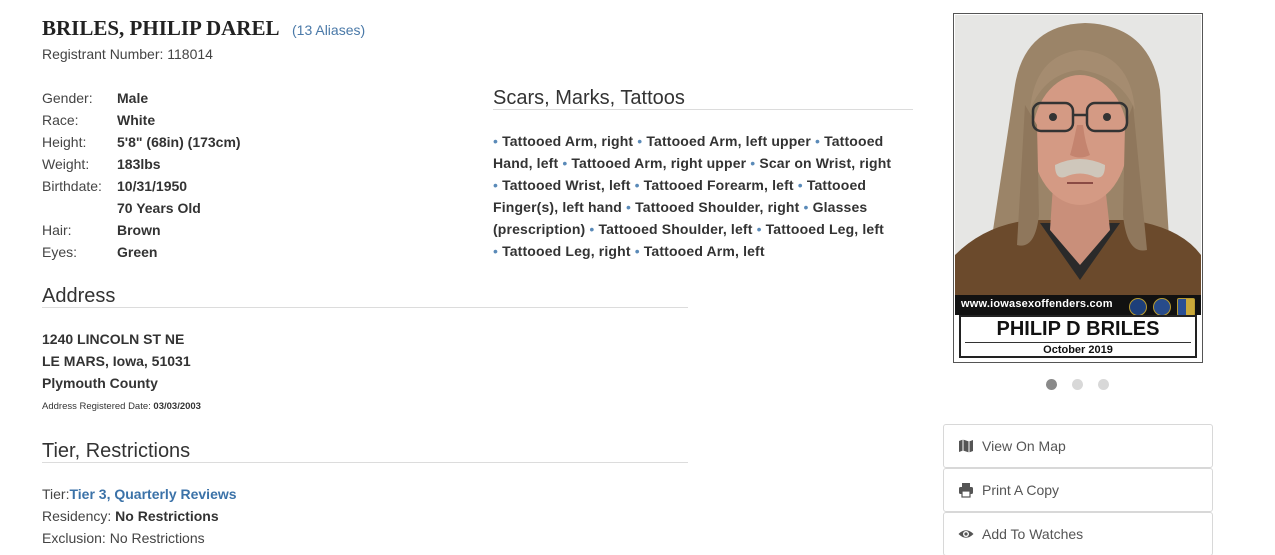 This screenshot has height=555, width=1275. Describe the element at coordinates (139, 230) in the screenshot. I see `detail-value: Brown` at that location.